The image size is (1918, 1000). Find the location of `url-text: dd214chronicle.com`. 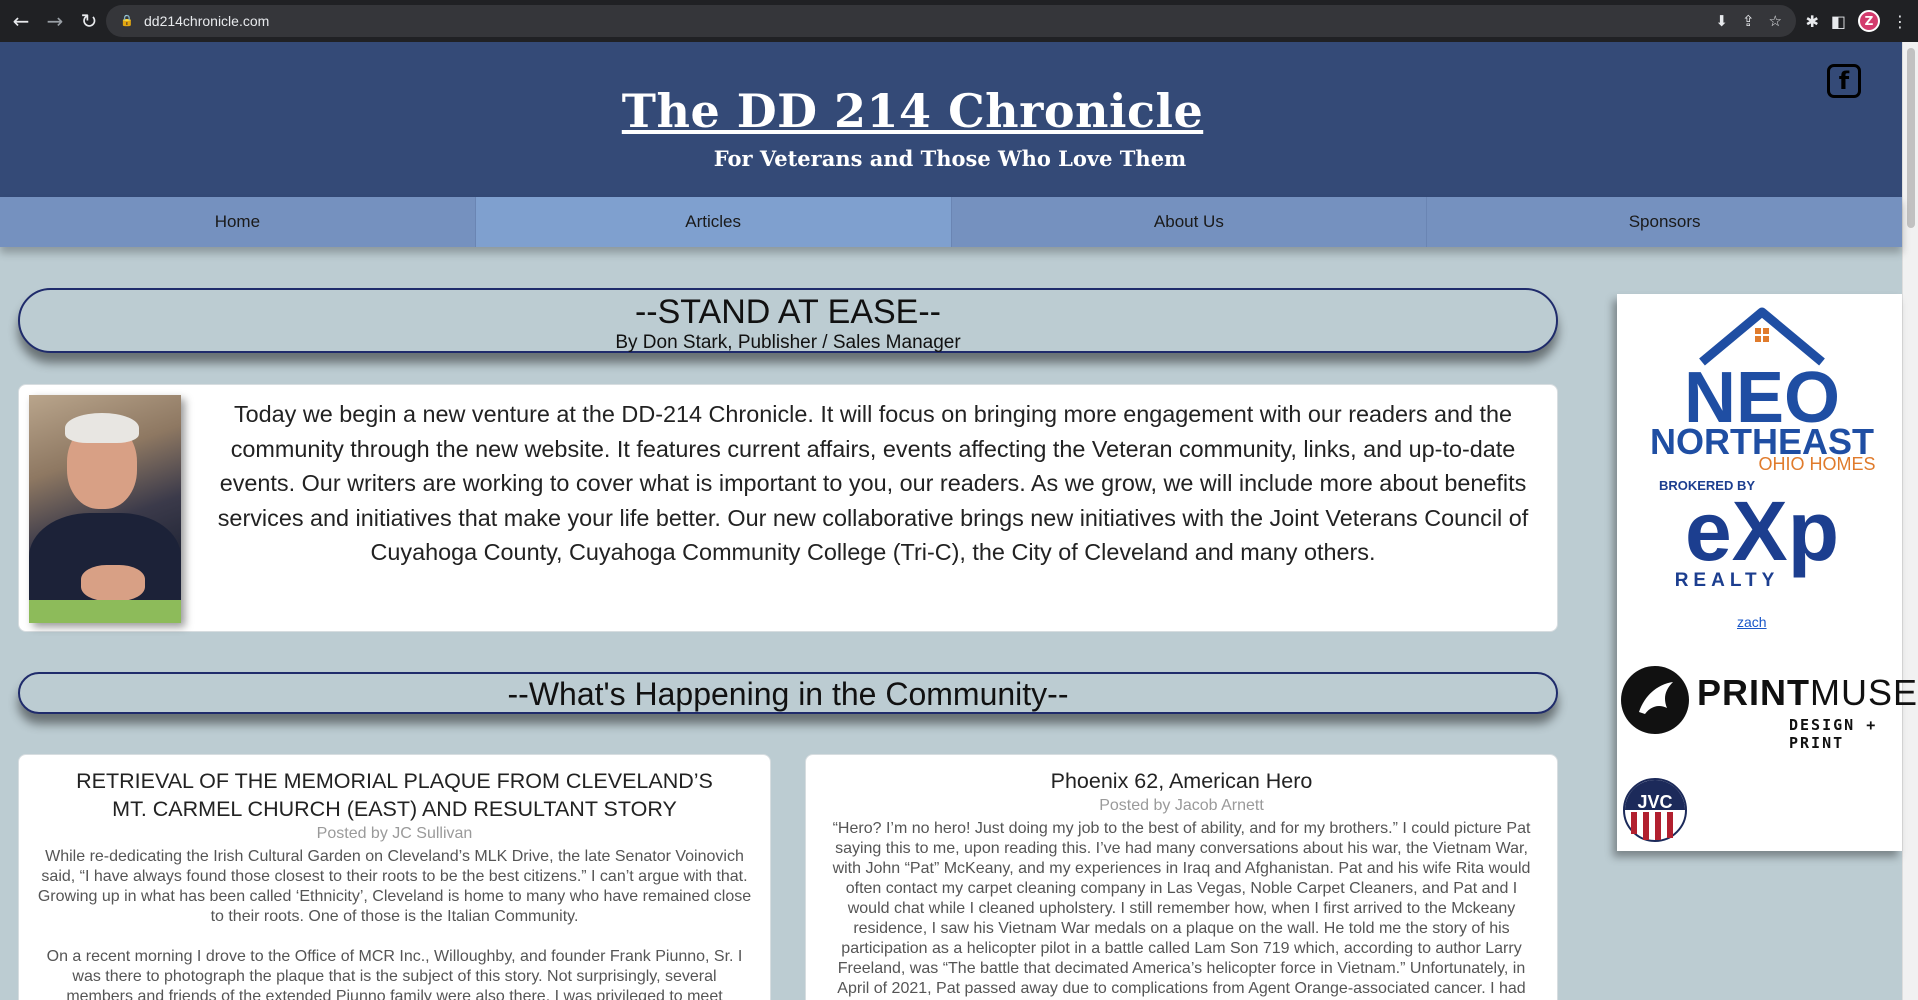

url-text: dd214chronicle.com is located at coordinates (206, 21).